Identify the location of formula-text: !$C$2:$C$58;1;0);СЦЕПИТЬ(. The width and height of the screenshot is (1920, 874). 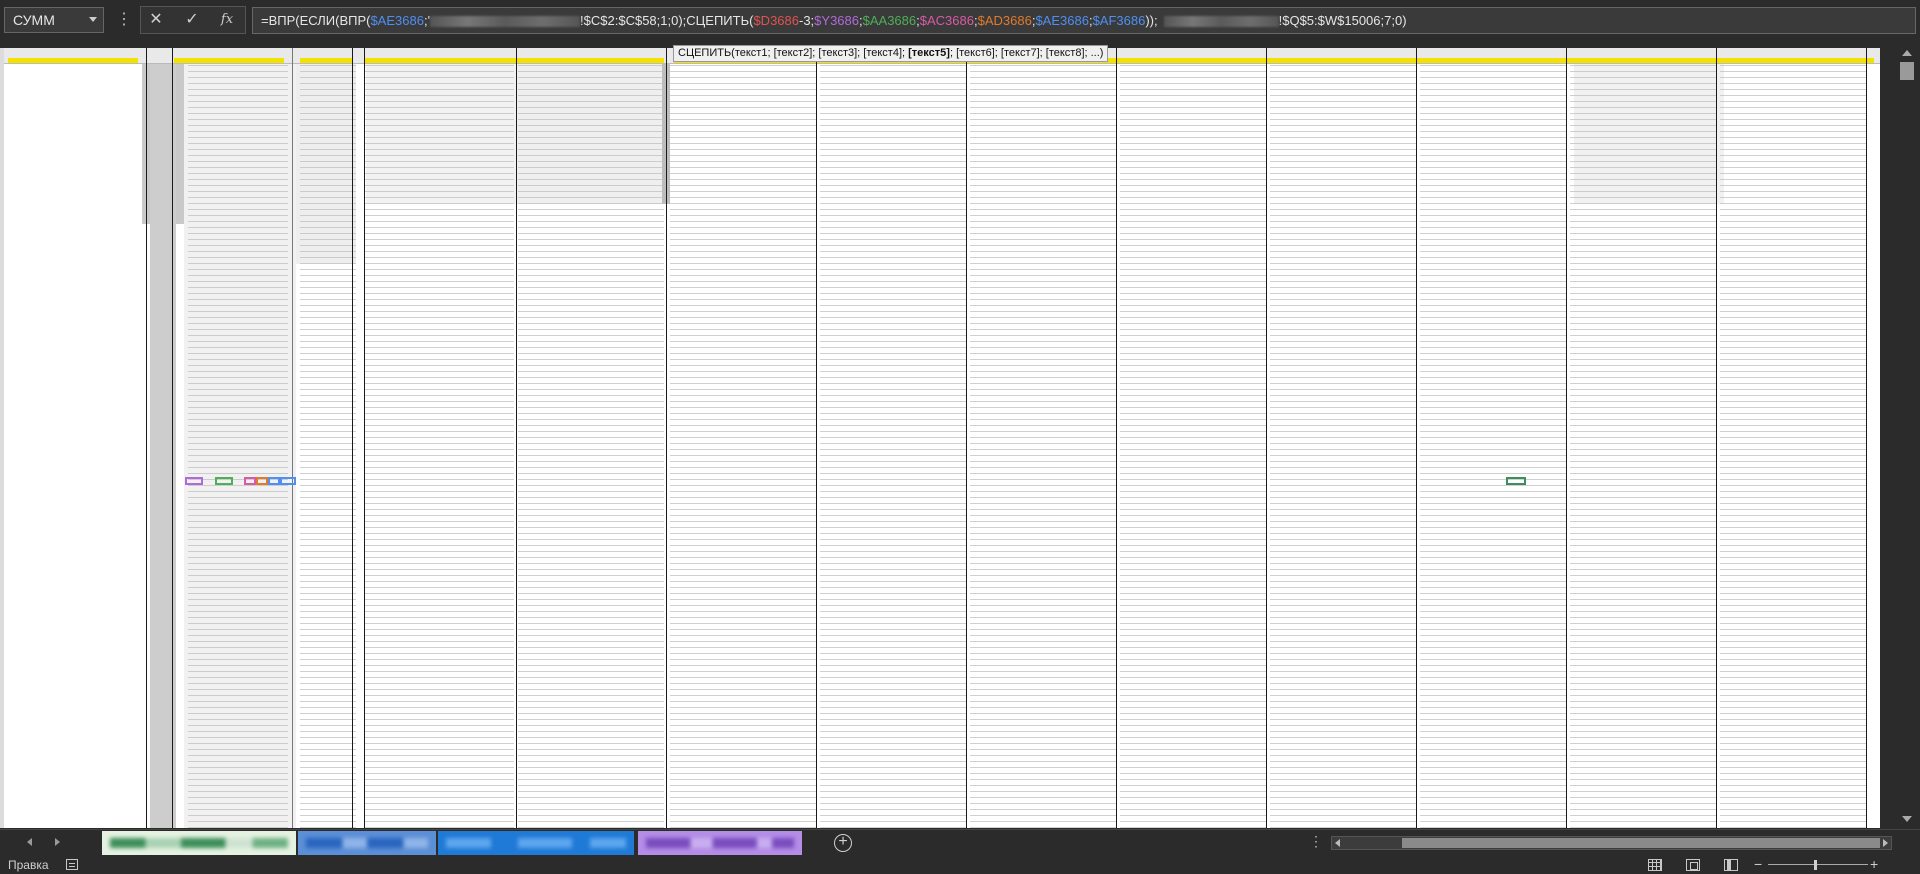
(667, 20).